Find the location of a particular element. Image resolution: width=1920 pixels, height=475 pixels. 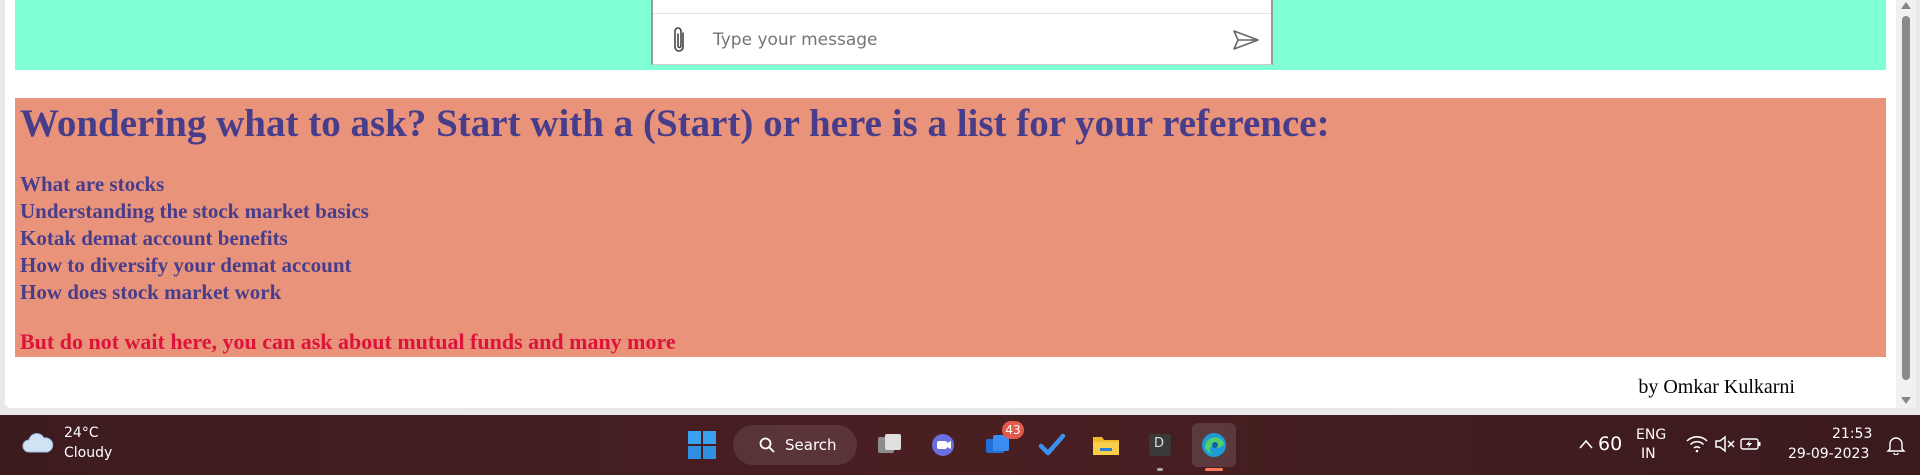

suggestion-item: How to diversify your demat account is located at coordinates (194, 265).